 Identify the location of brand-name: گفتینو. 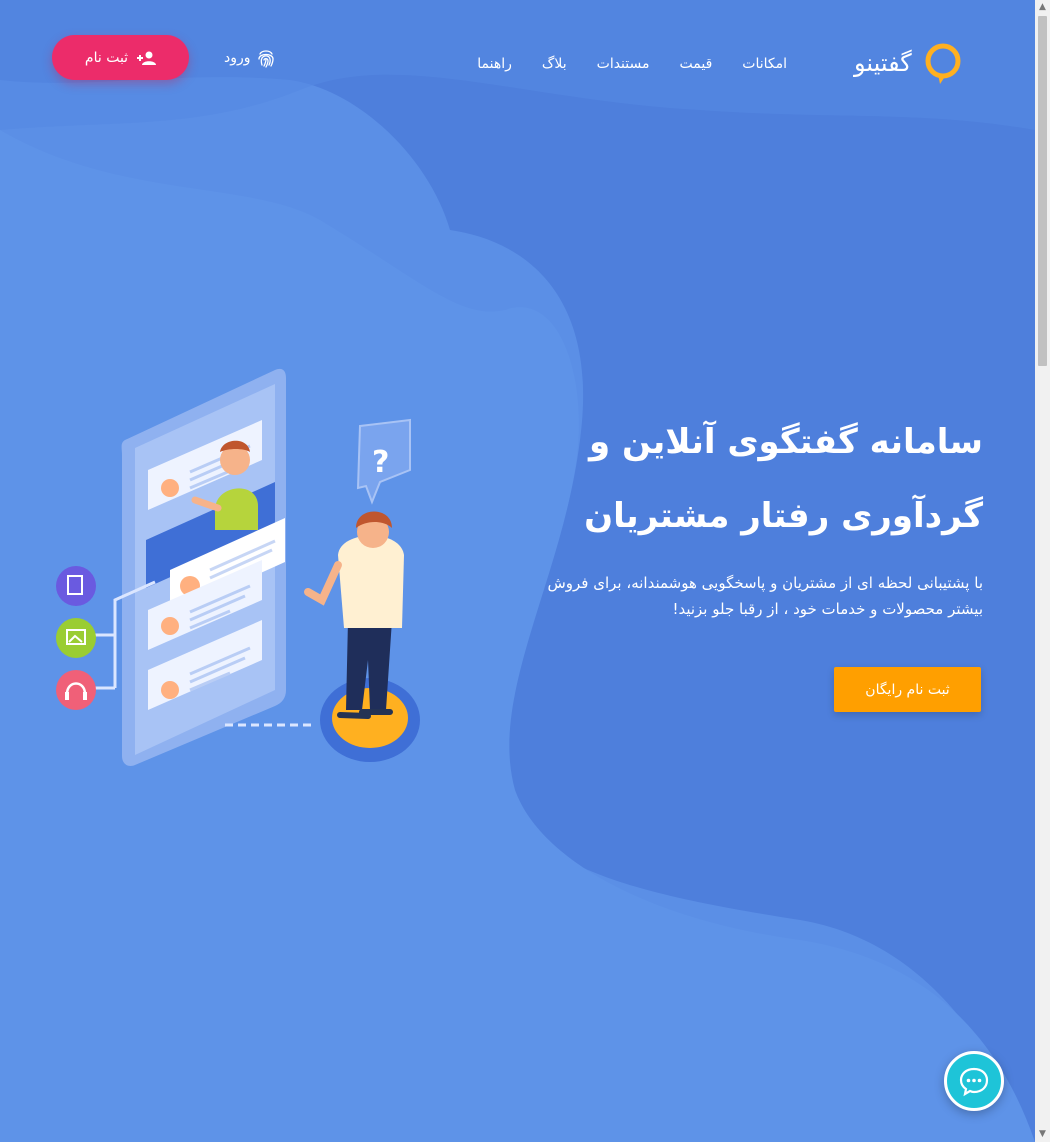
(883, 63).